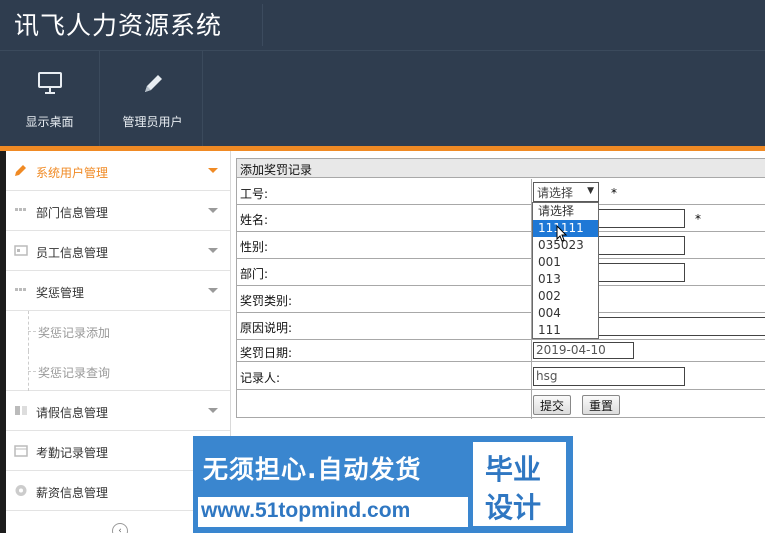 The height and width of the screenshot is (533, 765). I want to click on form-row-recorder: 记录人: hsg, so click(501, 376).